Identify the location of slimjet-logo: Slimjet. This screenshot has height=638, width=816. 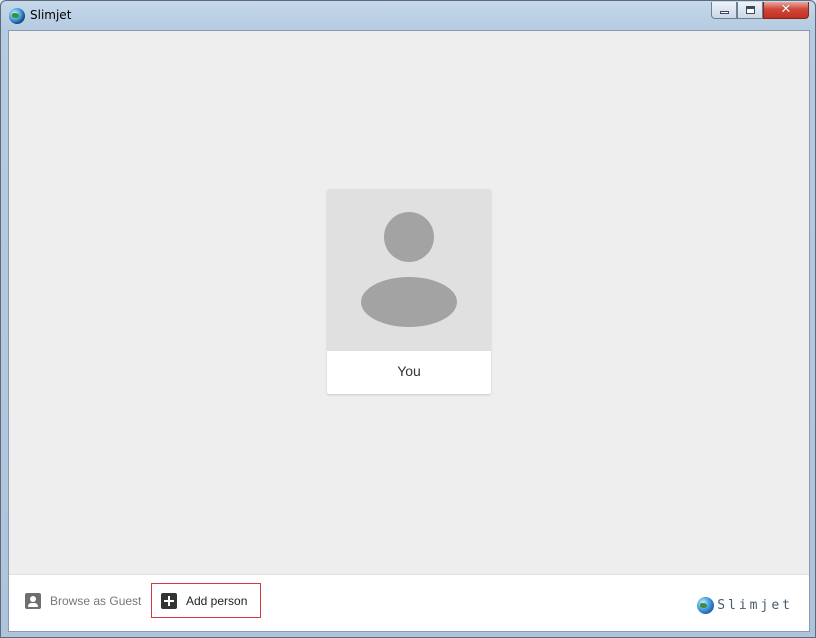
(745, 605).